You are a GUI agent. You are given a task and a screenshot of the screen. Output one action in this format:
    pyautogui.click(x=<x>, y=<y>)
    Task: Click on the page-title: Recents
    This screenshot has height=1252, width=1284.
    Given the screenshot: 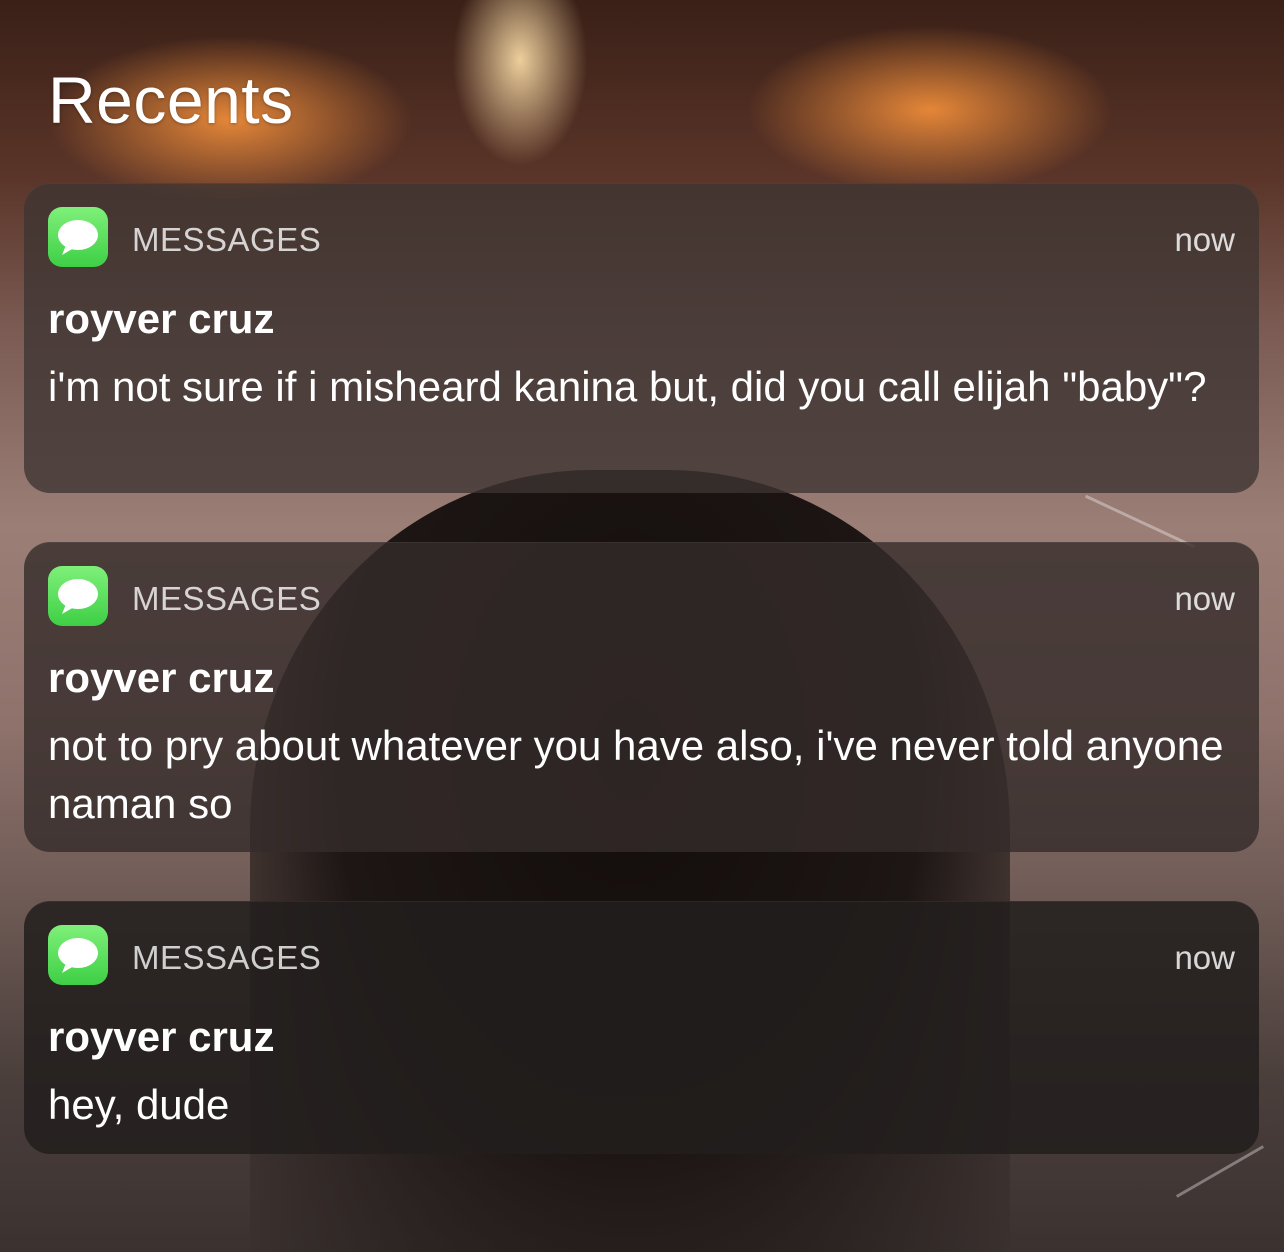 What is the action you would take?
    pyautogui.click(x=171, y=100)
    